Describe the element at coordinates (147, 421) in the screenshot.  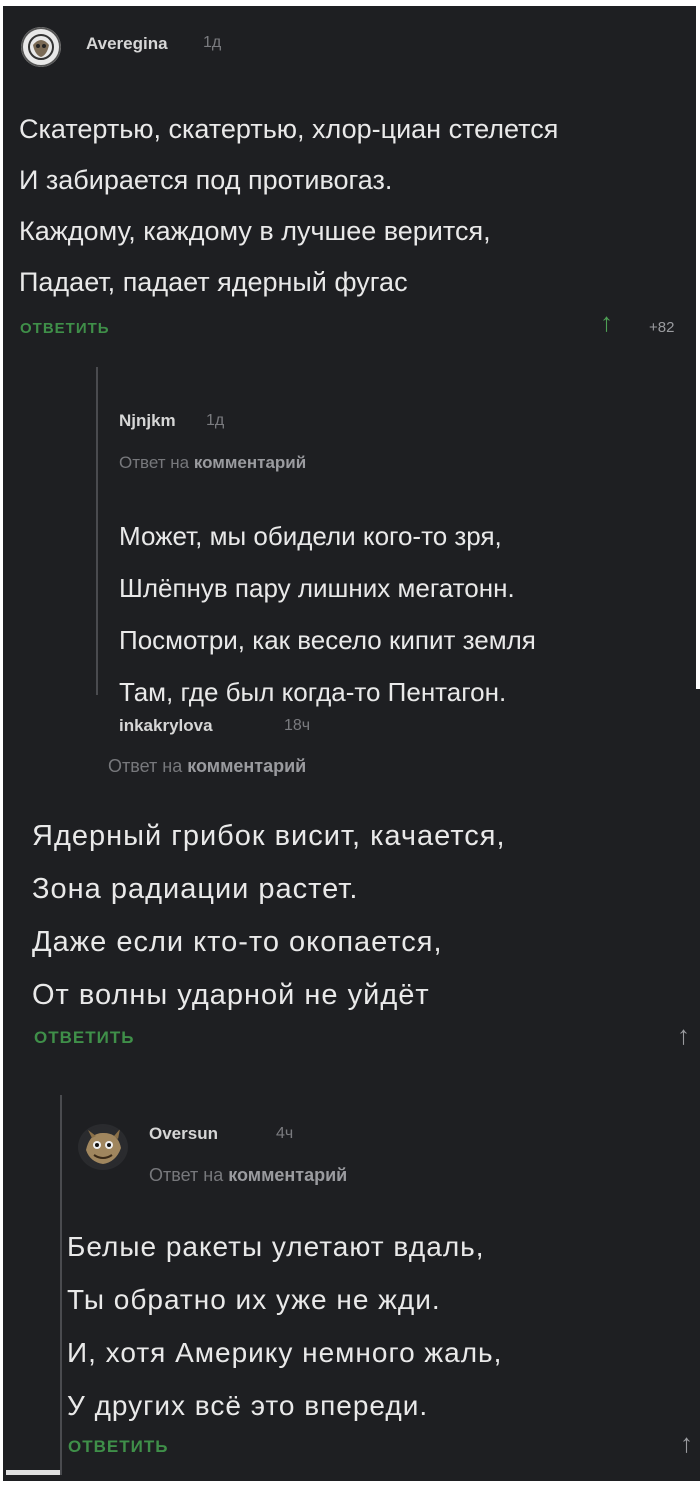
I see `comment-author: Njnjkm` at that location.